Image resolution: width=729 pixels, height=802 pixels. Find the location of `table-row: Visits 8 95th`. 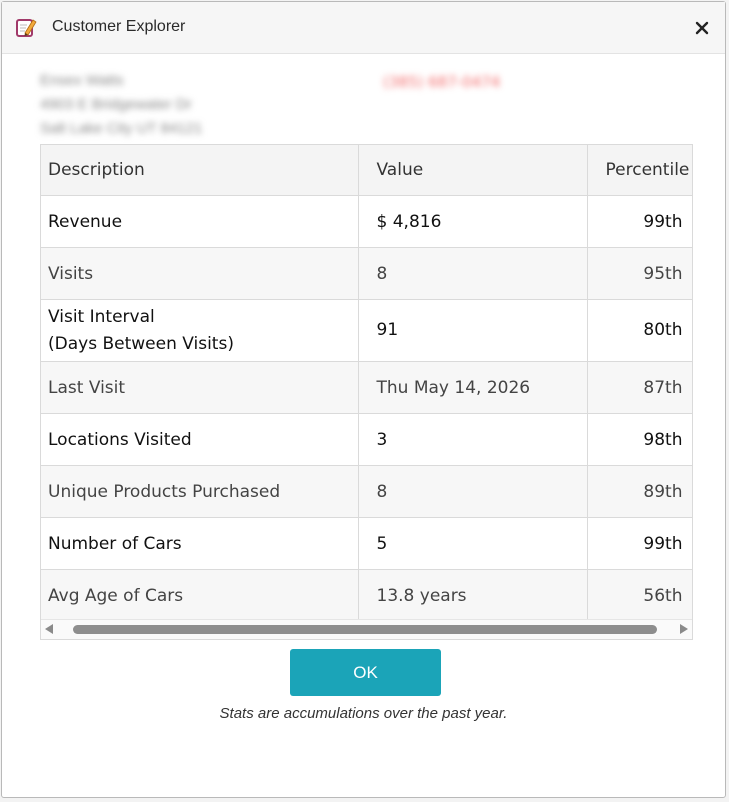

table-row: Visits 8 95th is located at coordinates (366, 273).